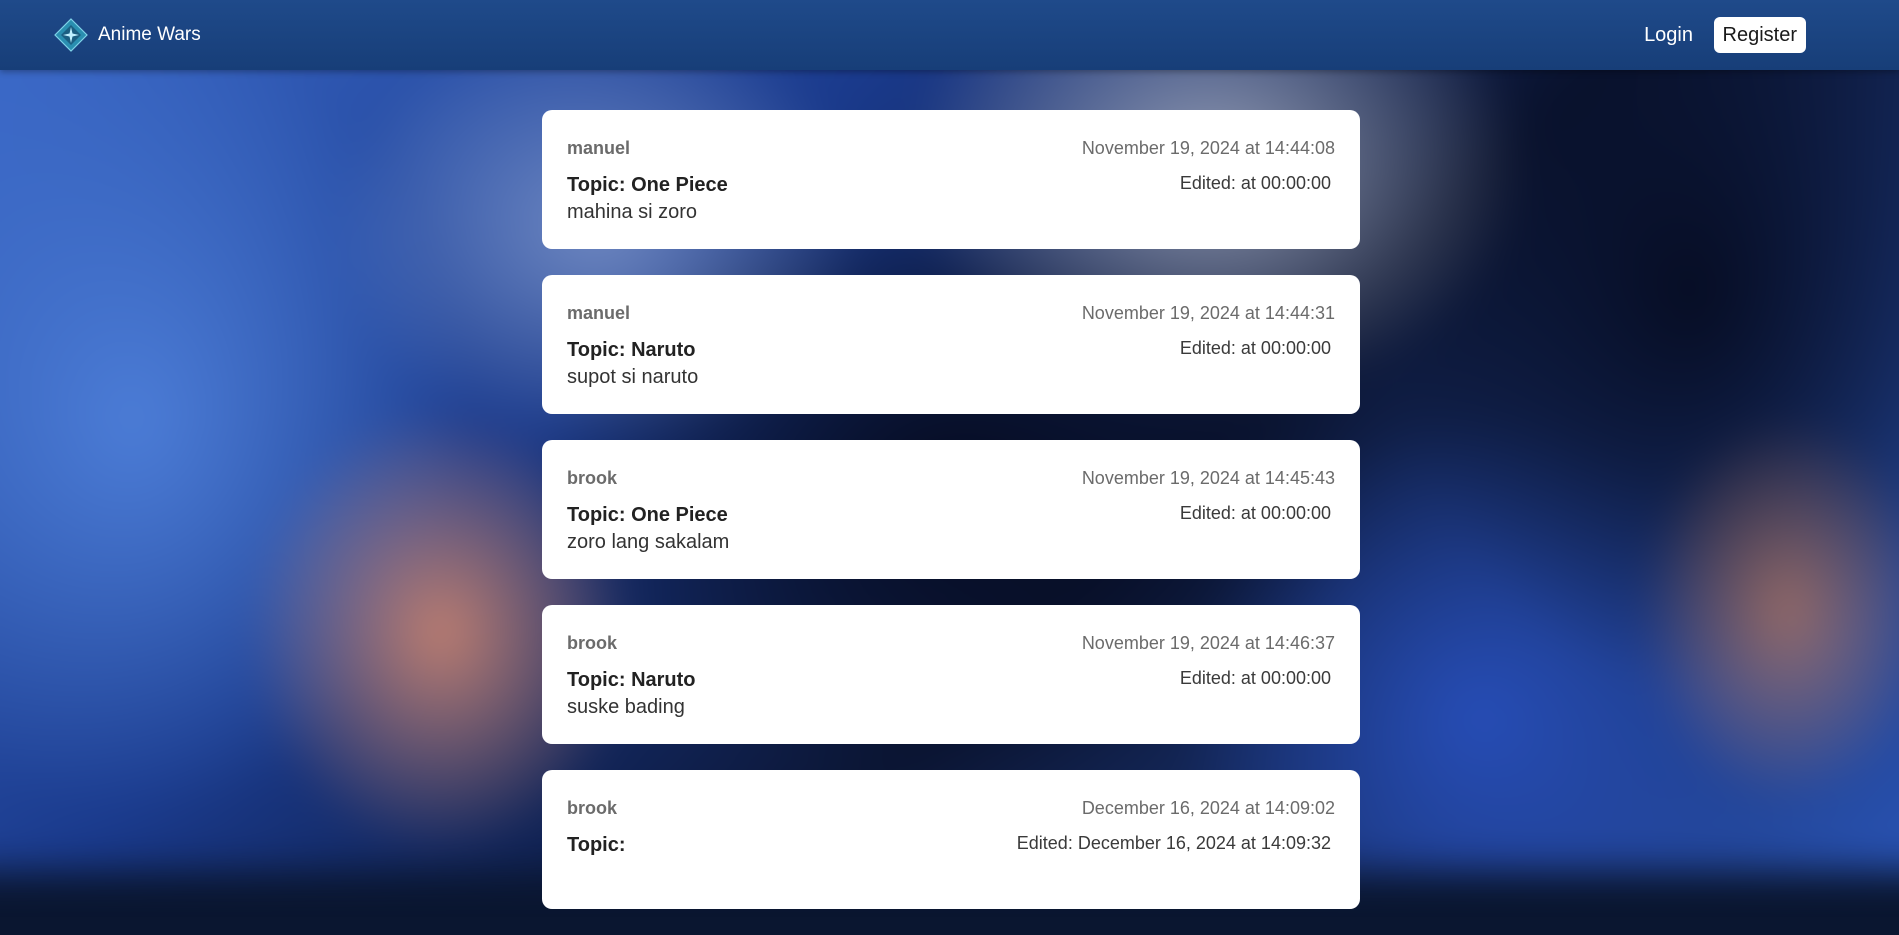  I want to click on post-date: November 19, 2024 at 14:46:37, so click(1208, 643).